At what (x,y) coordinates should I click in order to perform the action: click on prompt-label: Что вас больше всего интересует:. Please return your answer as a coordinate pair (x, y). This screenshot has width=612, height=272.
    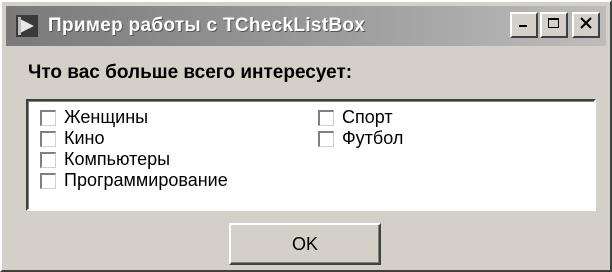
    Looking at the image, I should click on (190, 72).